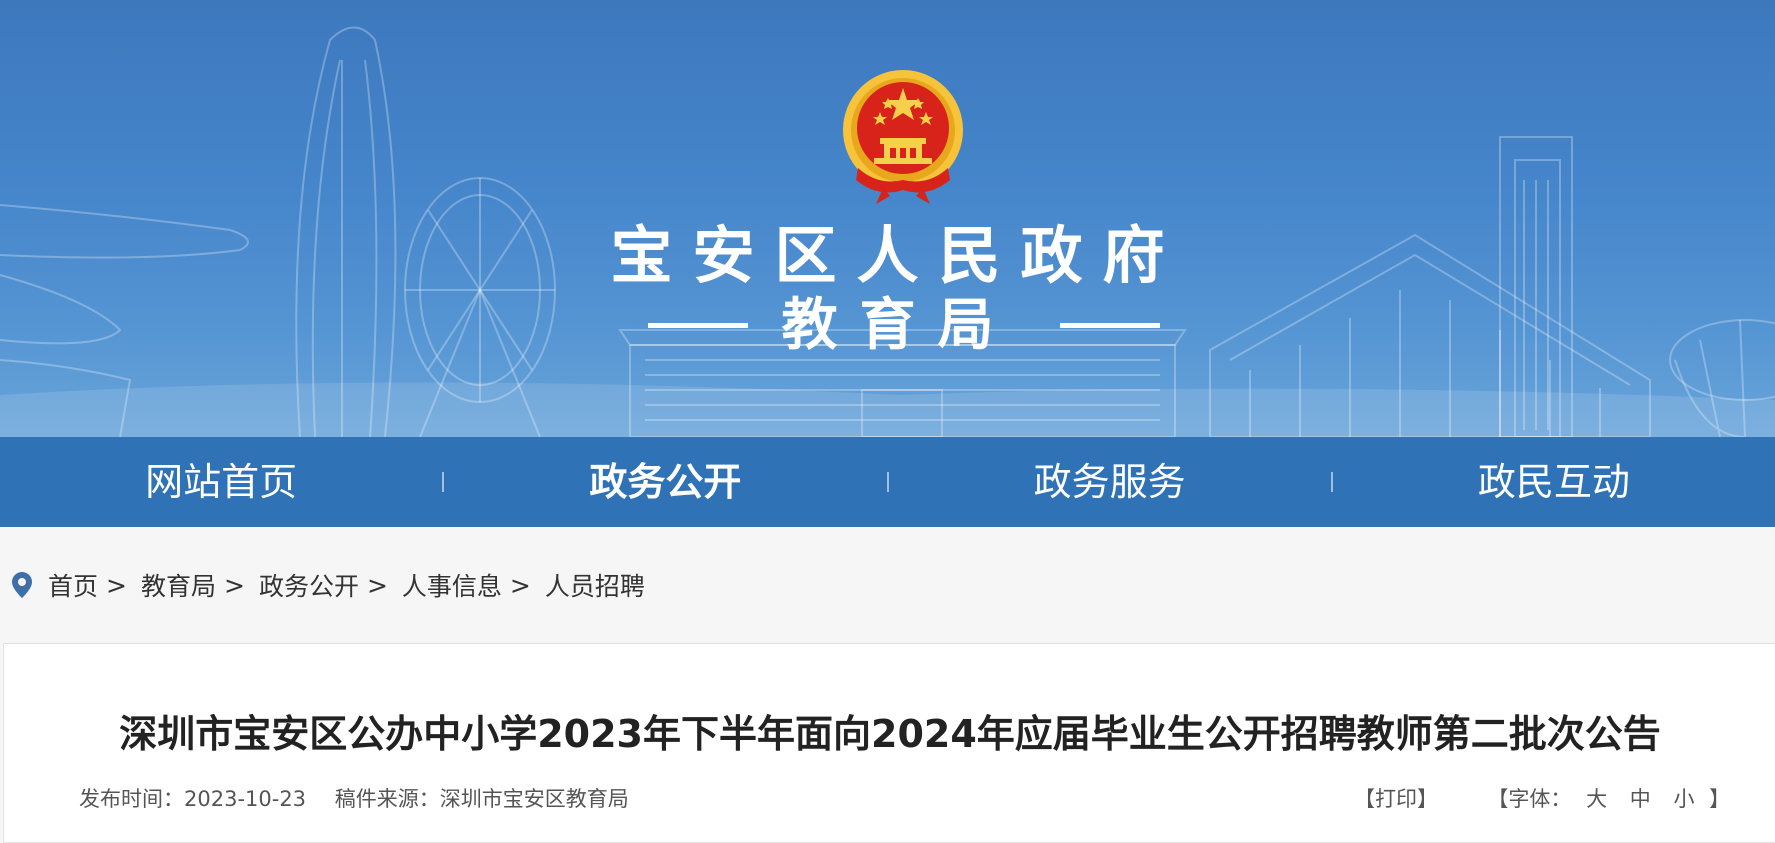  Describe the element at coordinates (903, 137) in the screenshot. I see `national-emblem-icon` at that location.